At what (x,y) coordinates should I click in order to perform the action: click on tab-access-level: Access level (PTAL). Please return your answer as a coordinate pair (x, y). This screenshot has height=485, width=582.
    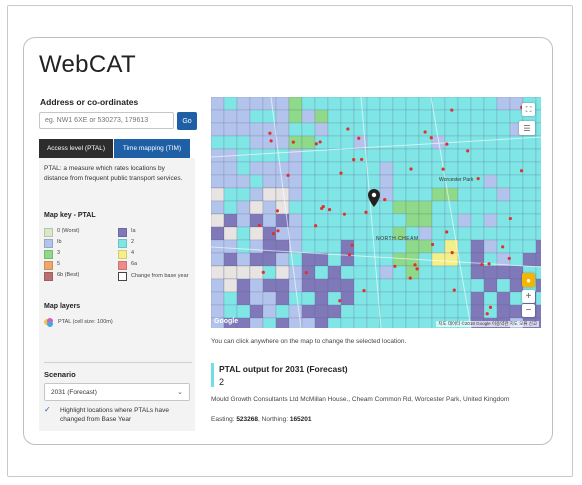
    Looking at the image, I should click on (76, 148).